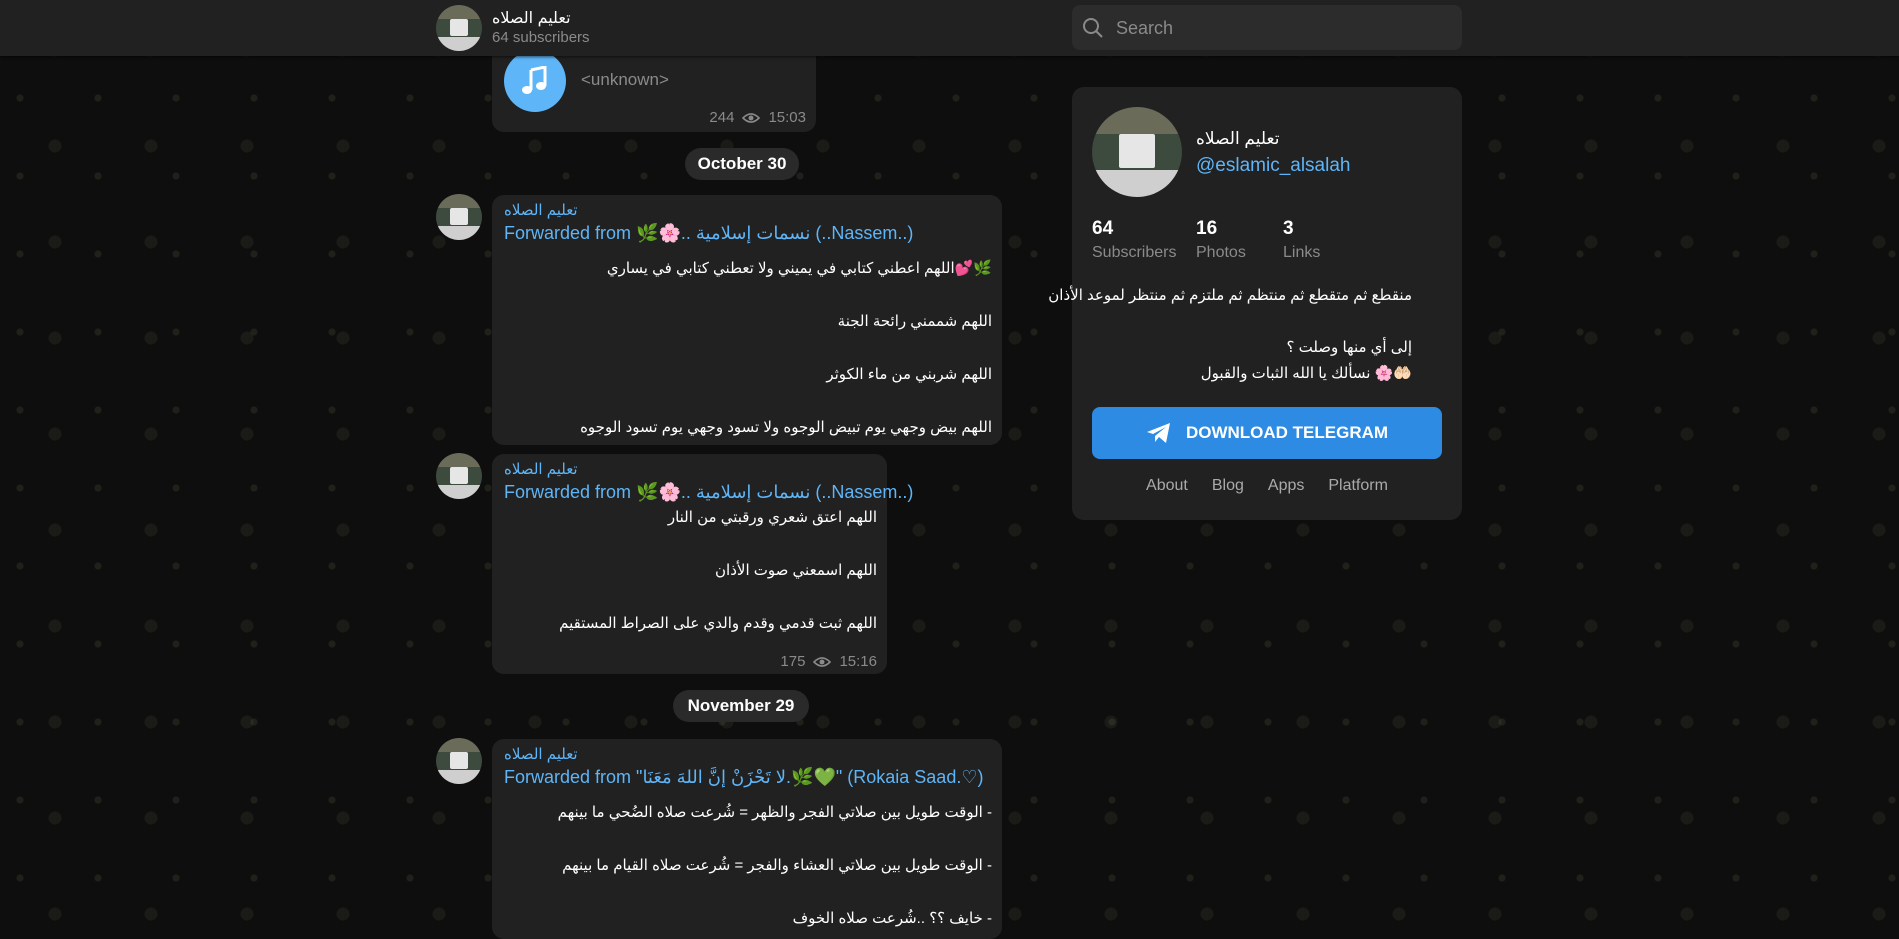 The width and height of the screenshot is (1899, 939). I want to click on date-separator: November 29, so click(741, 706).